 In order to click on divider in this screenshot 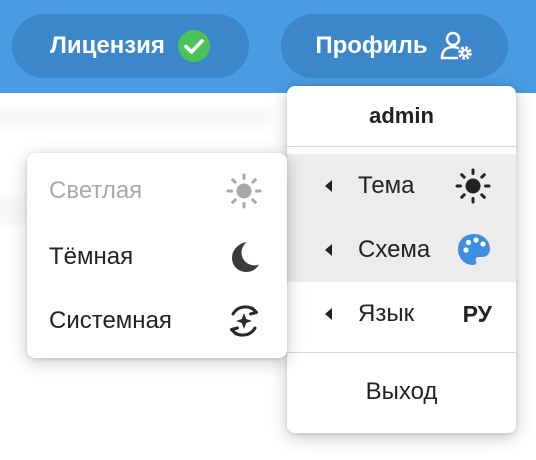, I will do `click(401, 146)`.